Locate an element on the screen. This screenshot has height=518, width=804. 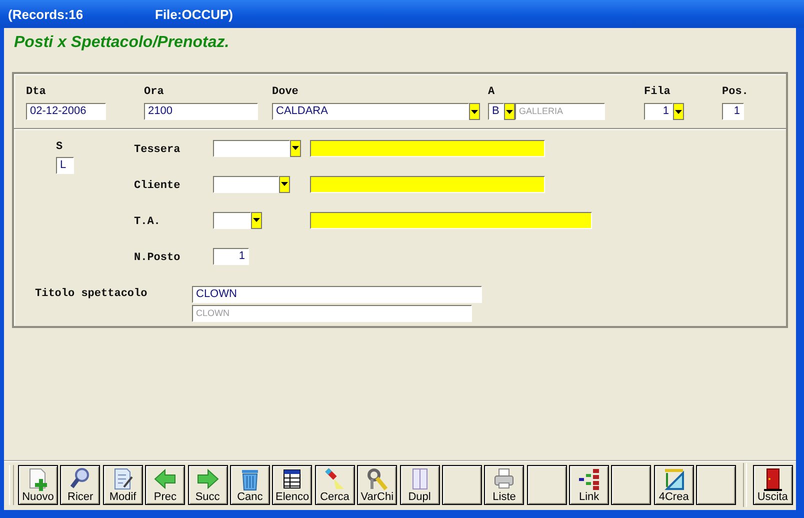
field-label: Pos. is located at coordinates (736, 92).